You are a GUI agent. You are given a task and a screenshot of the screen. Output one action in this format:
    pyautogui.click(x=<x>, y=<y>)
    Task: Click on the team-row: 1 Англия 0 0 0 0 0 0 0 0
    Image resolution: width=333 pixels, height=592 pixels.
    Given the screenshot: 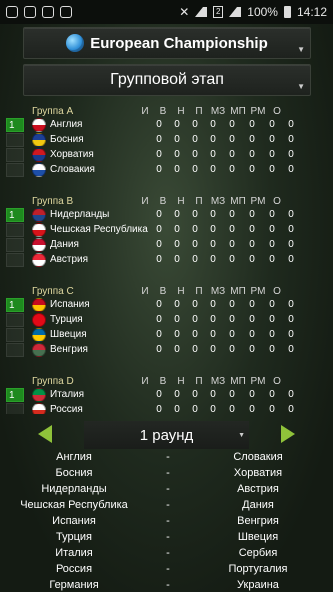 What is the action you would take?
    pyautogui.click(x=157, y=124)
    